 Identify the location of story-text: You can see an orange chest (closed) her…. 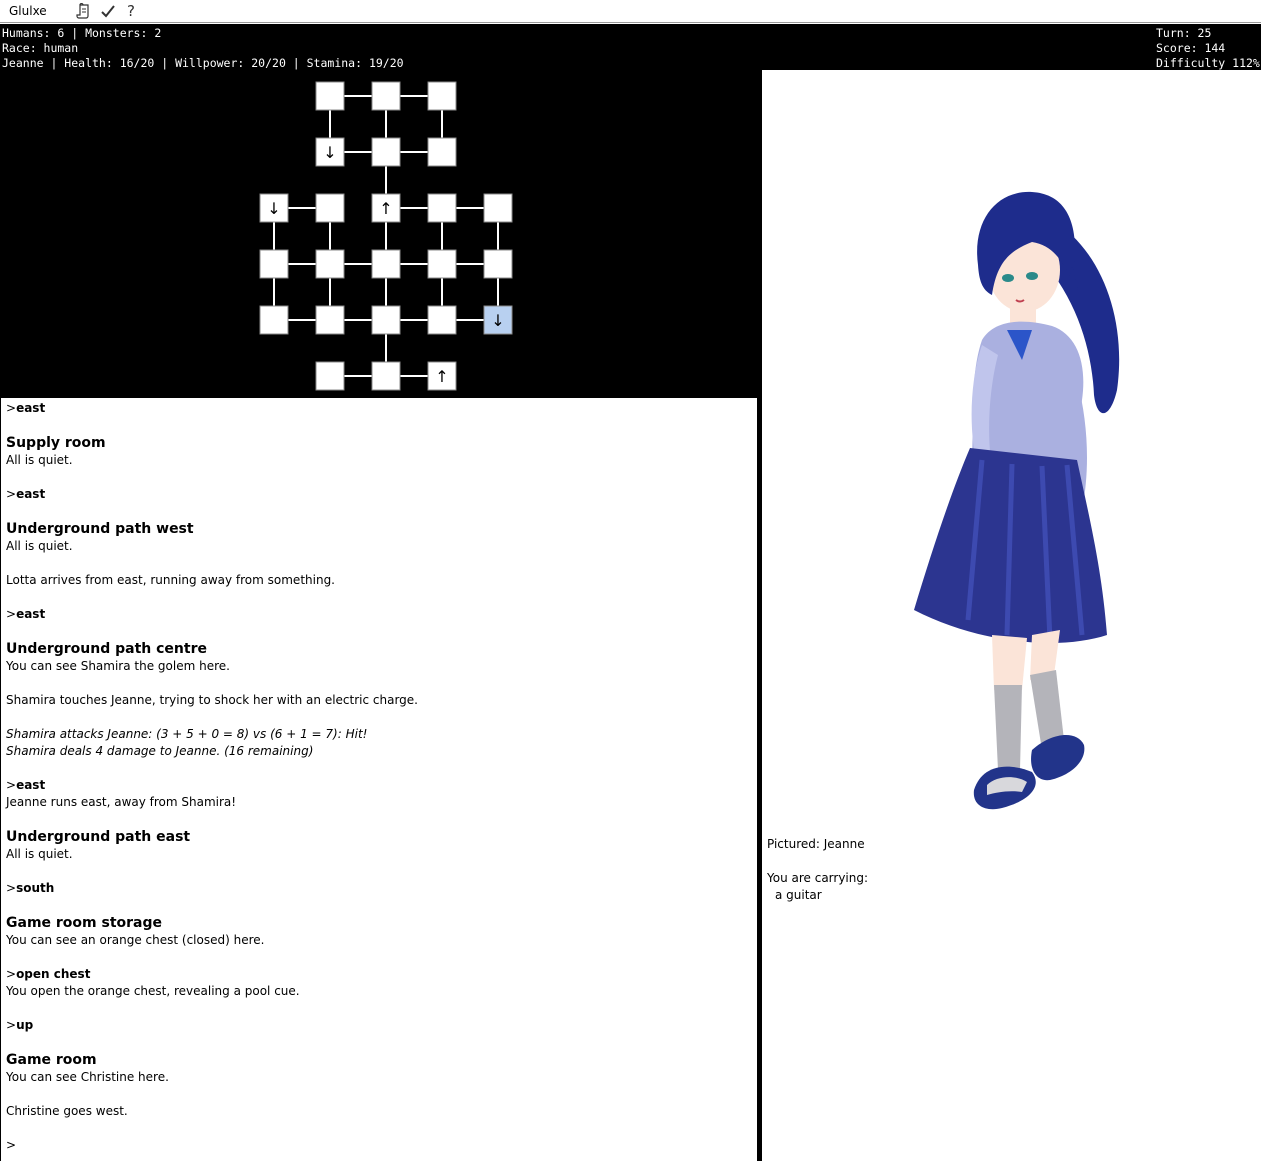
(135, 940).